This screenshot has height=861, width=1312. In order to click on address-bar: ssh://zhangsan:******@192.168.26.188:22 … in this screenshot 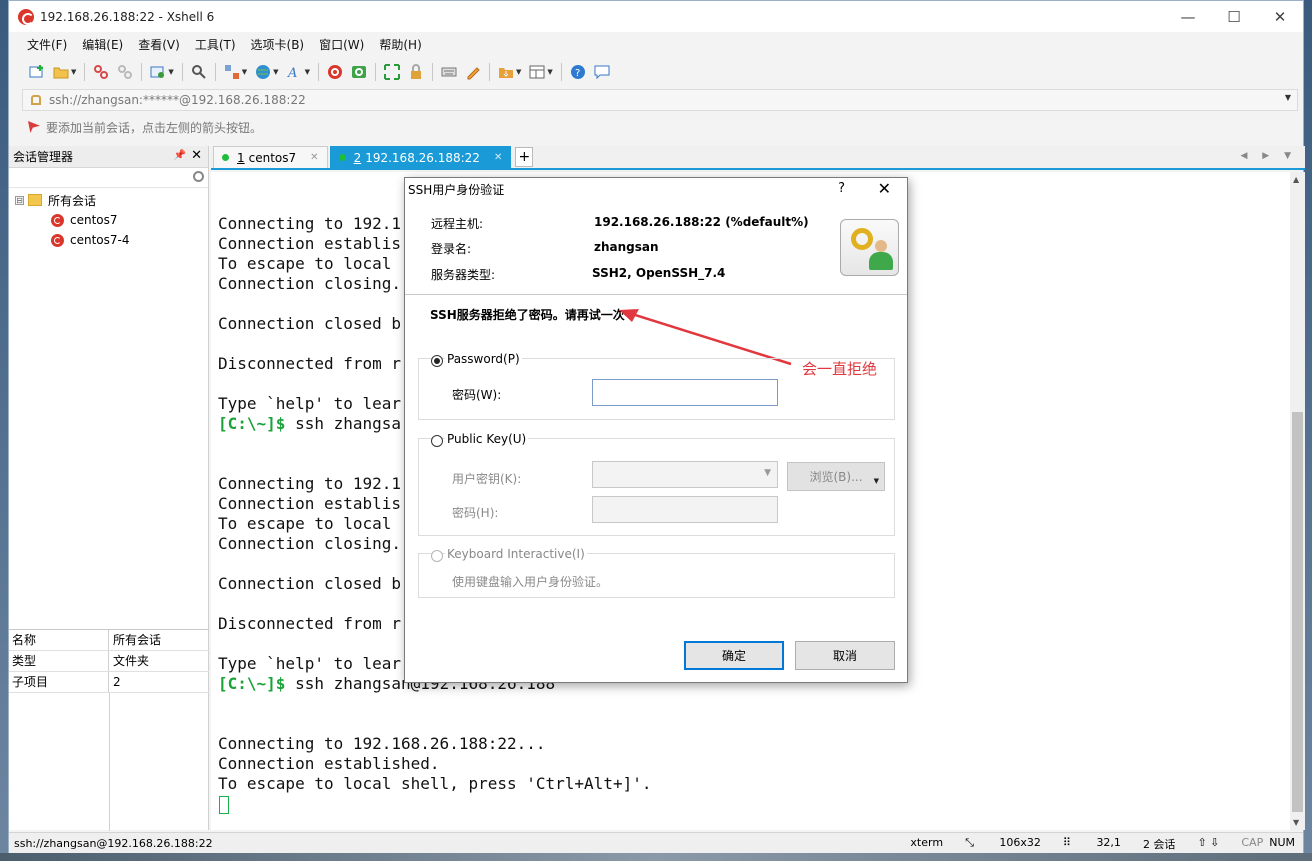, I will do `click(660, 100)`.